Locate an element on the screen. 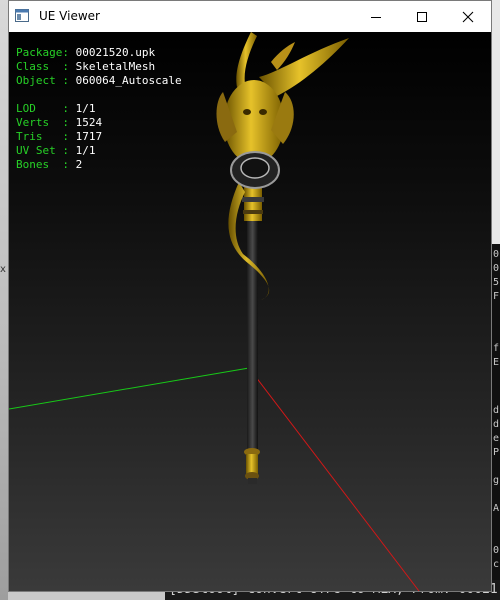 The height and width of the screenshot is (600, 500). console-char: 5 is located at coordinates (496, 282).